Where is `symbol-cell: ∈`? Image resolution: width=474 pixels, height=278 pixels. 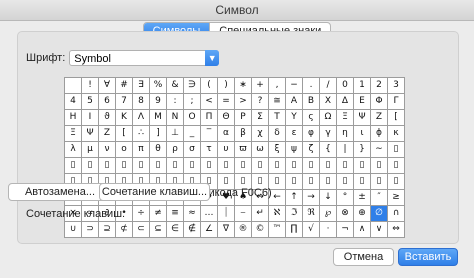 symbol-cell: ∈ is located at coordinates (175, 230).